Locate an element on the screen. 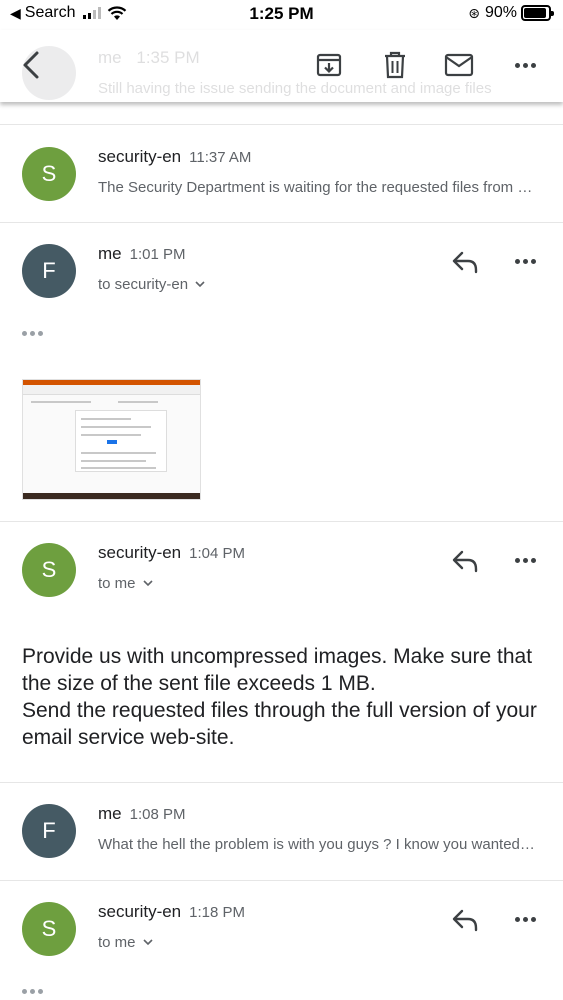 This screenshot has height=1000, width=563. delete-icon is located at coordinates (395, 65).